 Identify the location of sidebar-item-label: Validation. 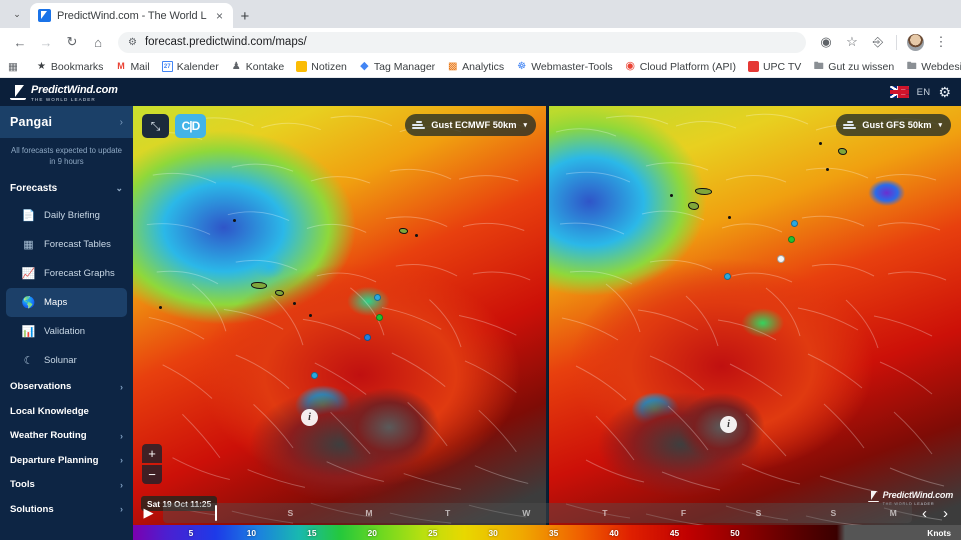
(65, 331).